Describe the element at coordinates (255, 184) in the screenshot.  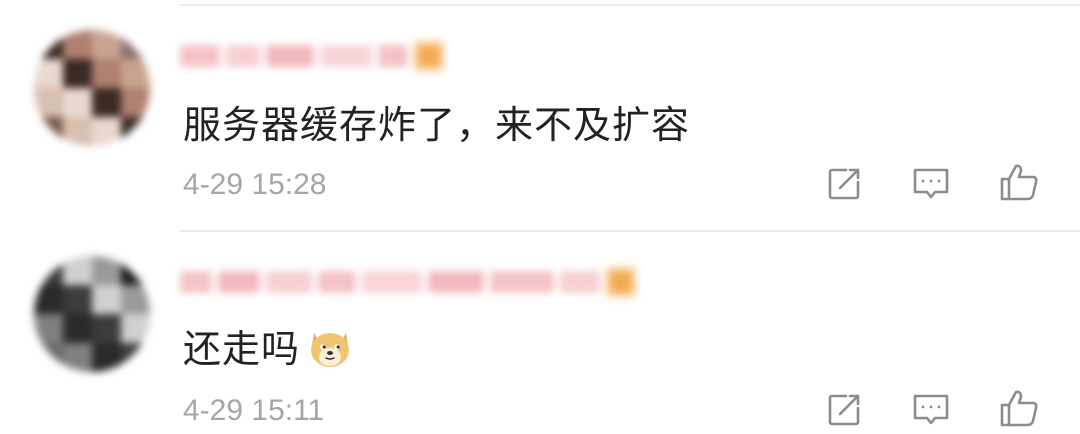
I see `comment-timestamp: 4-29 15:28` at that location.